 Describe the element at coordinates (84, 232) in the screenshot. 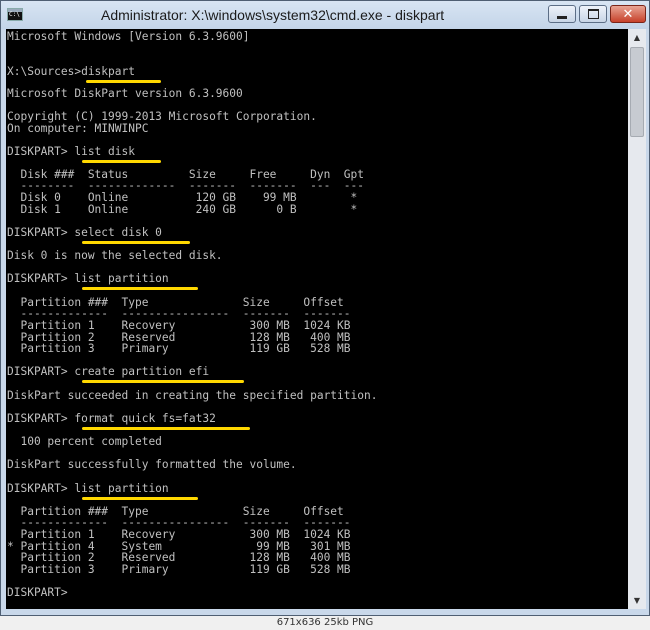

I see `console-line: DISKPART> select disk 0` at that location.